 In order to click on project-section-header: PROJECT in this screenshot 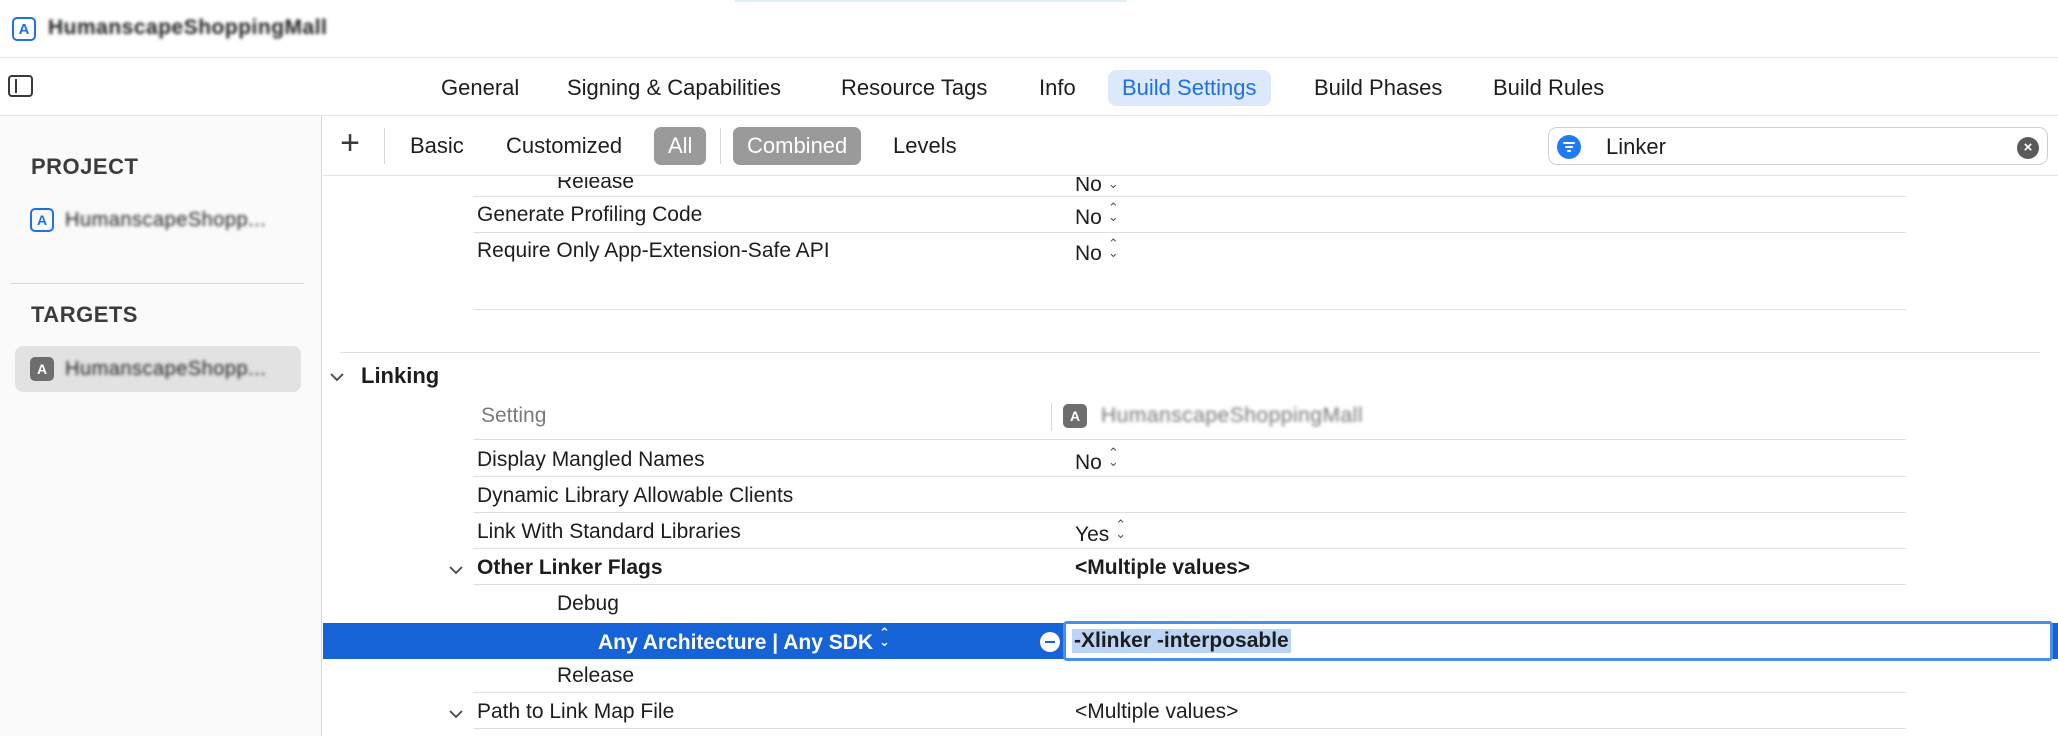, I will do `click(85, 166)`.